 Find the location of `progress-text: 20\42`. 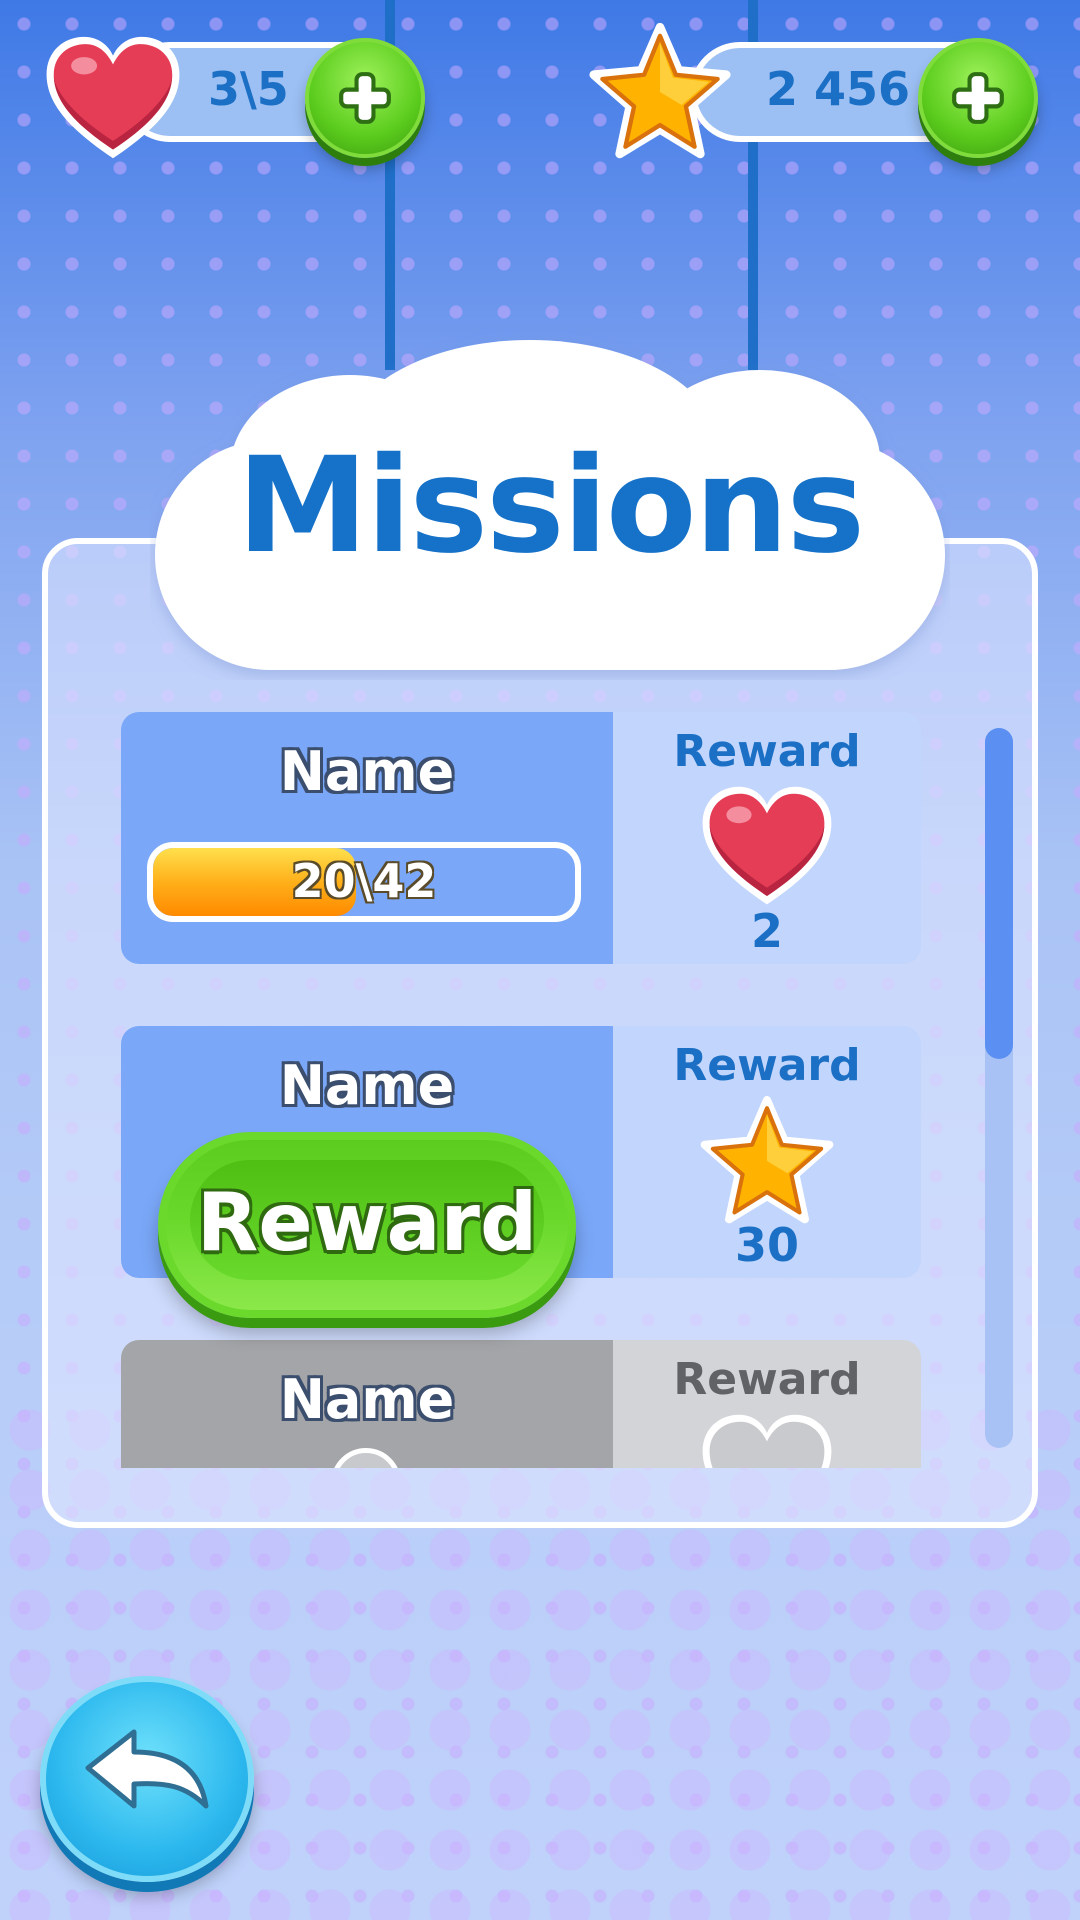

progress-text: 20\42 is located at coordinates (364, 881).